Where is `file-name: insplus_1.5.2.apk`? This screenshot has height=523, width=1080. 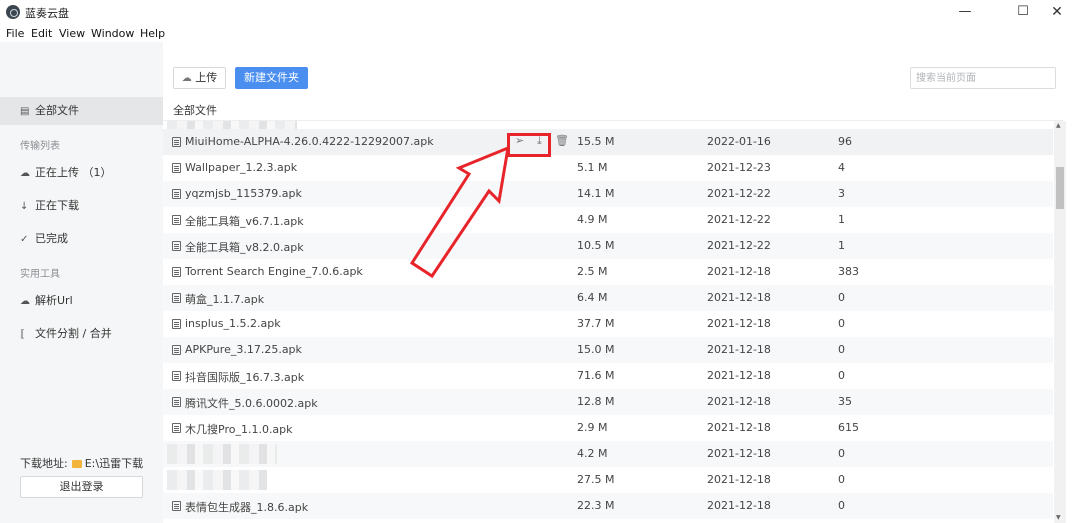
file-name: insplus_1.5.2.apk is located at coordinates (233, 323).